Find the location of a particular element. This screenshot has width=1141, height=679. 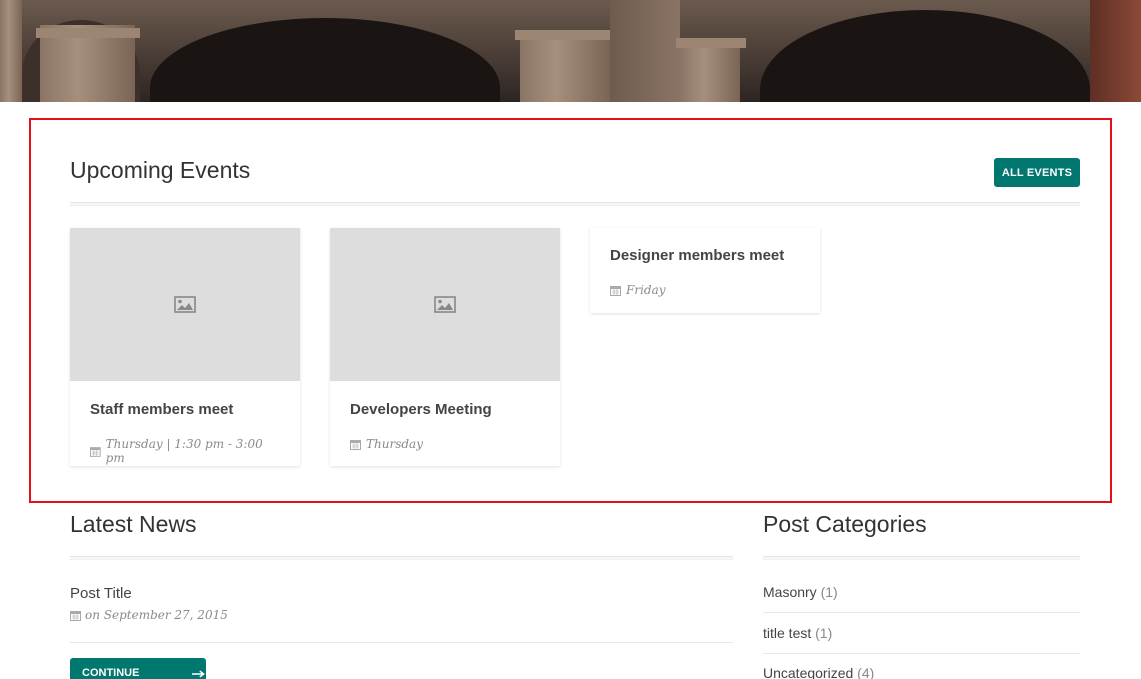

event-date: Thursday | 1:30 pm - 3:00 pm is located at coordinates (184, 451).